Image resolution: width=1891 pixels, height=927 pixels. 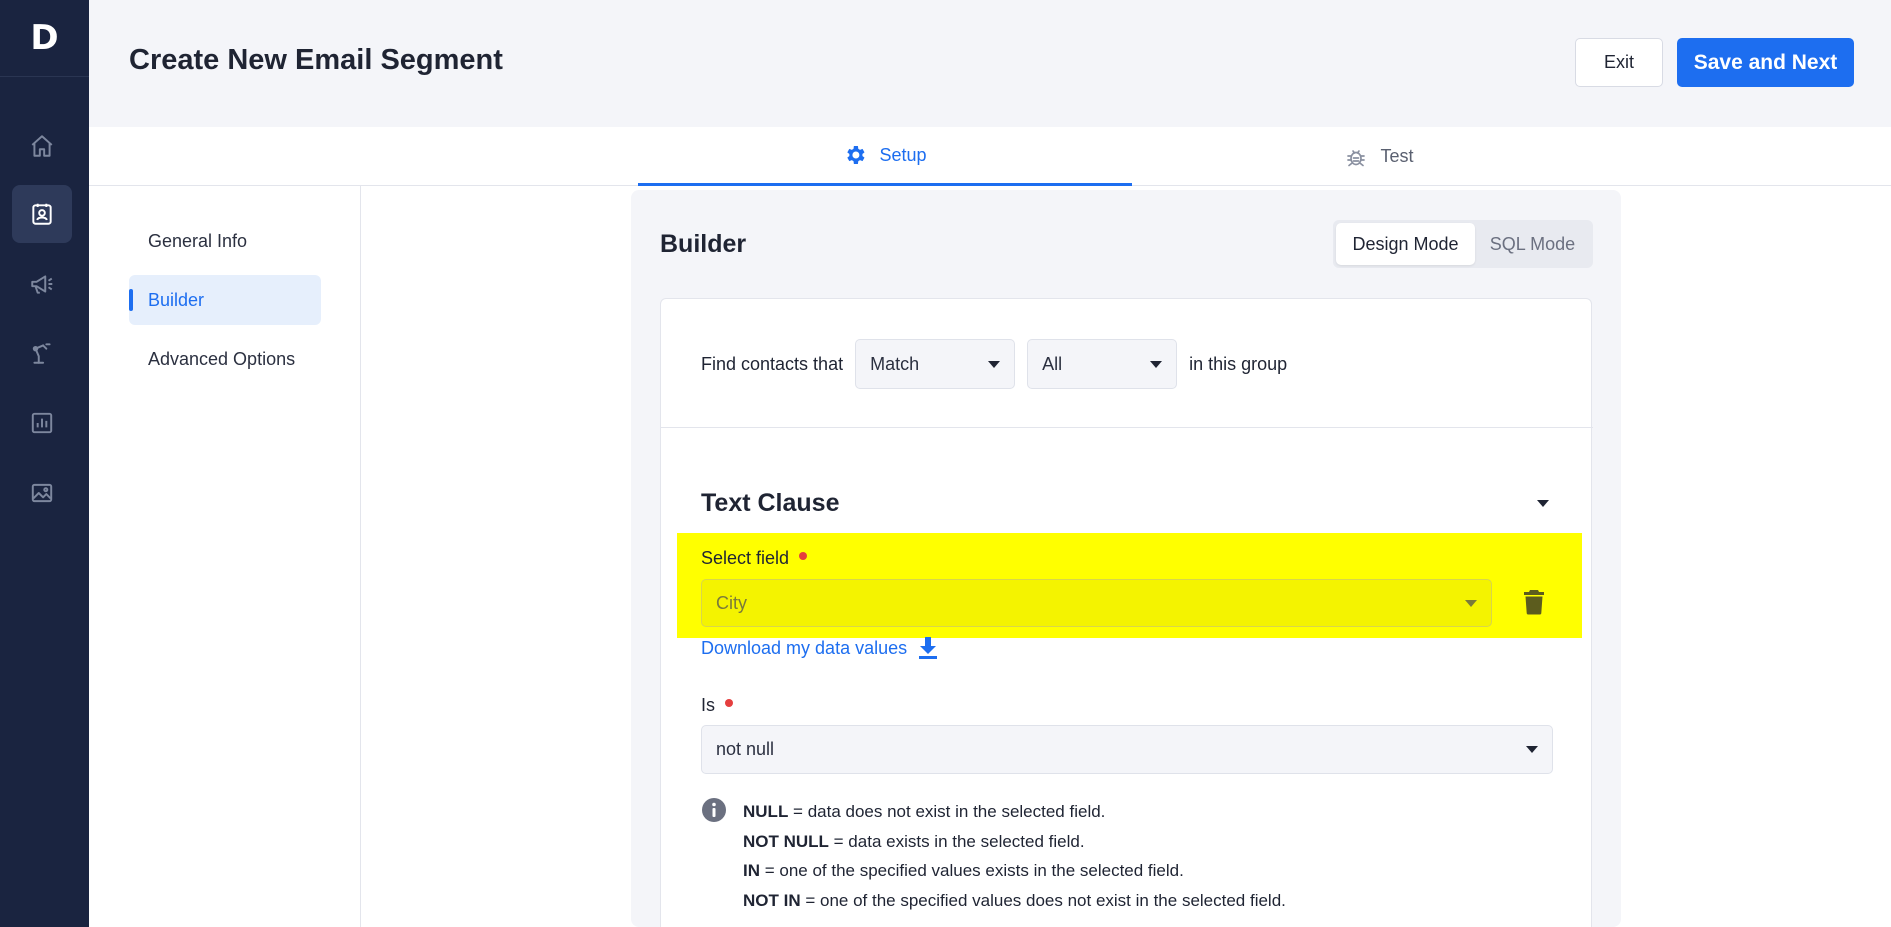 What do you see at coordinates (225, 359) in the screenshot?
I see `nav-item-advanced-options: Advanced Options` at bounding box center [225, 359].